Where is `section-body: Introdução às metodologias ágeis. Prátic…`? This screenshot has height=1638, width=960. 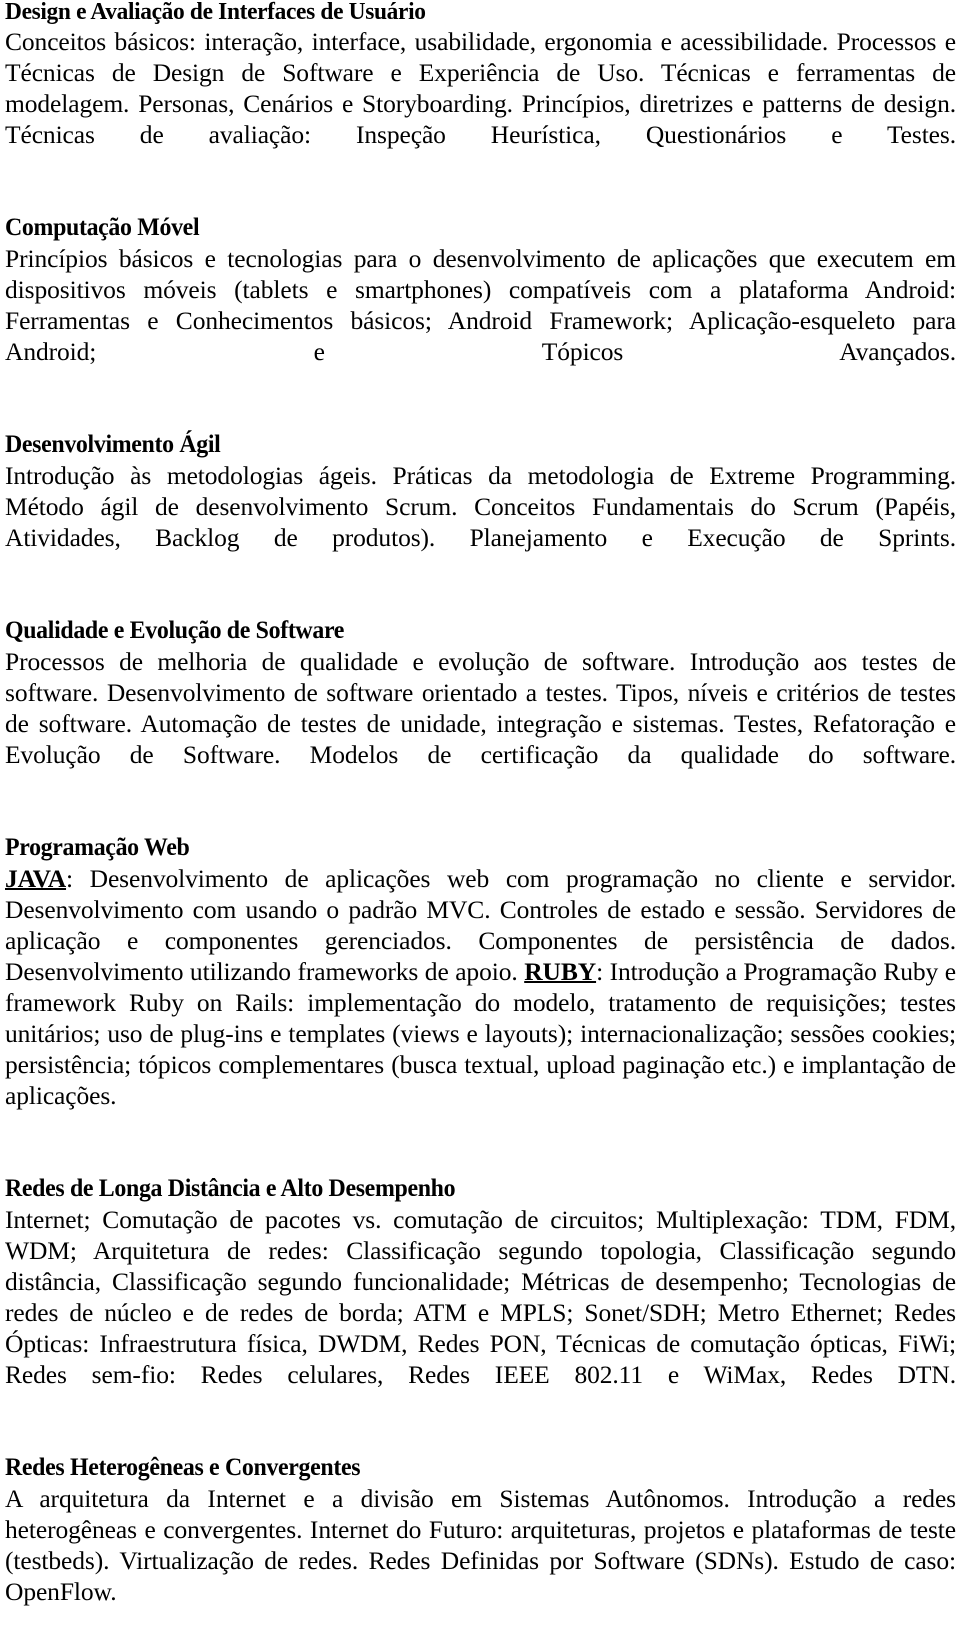
section-body: Introdução às metodologias ágeis. Prátic… is located at coordinates (480, 506).